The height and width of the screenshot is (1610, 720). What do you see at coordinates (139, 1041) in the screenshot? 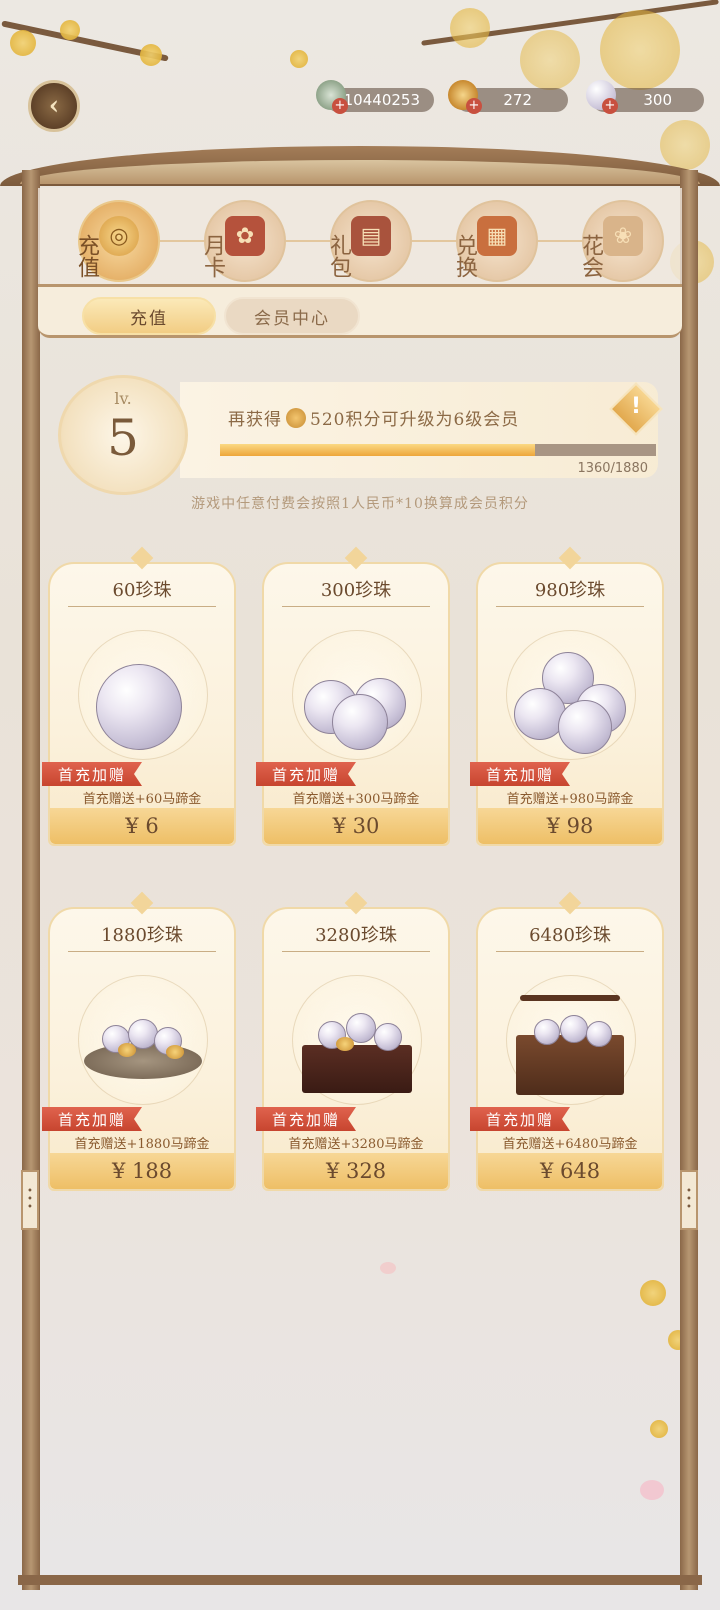
I see `product-card-1880: 1880珍珠 首充加赠 首充赠送+1880马蹄金 ¥ 188` at bounding box center [139, 1041].